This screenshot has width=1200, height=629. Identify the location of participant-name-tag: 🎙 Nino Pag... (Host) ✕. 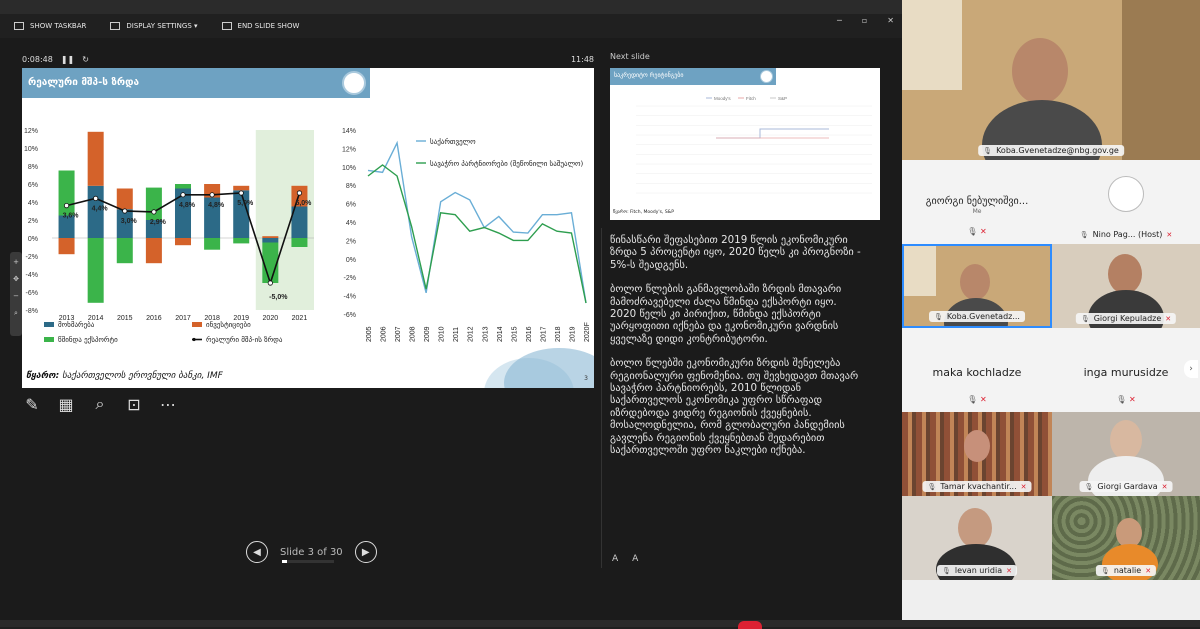
(1126, 234).